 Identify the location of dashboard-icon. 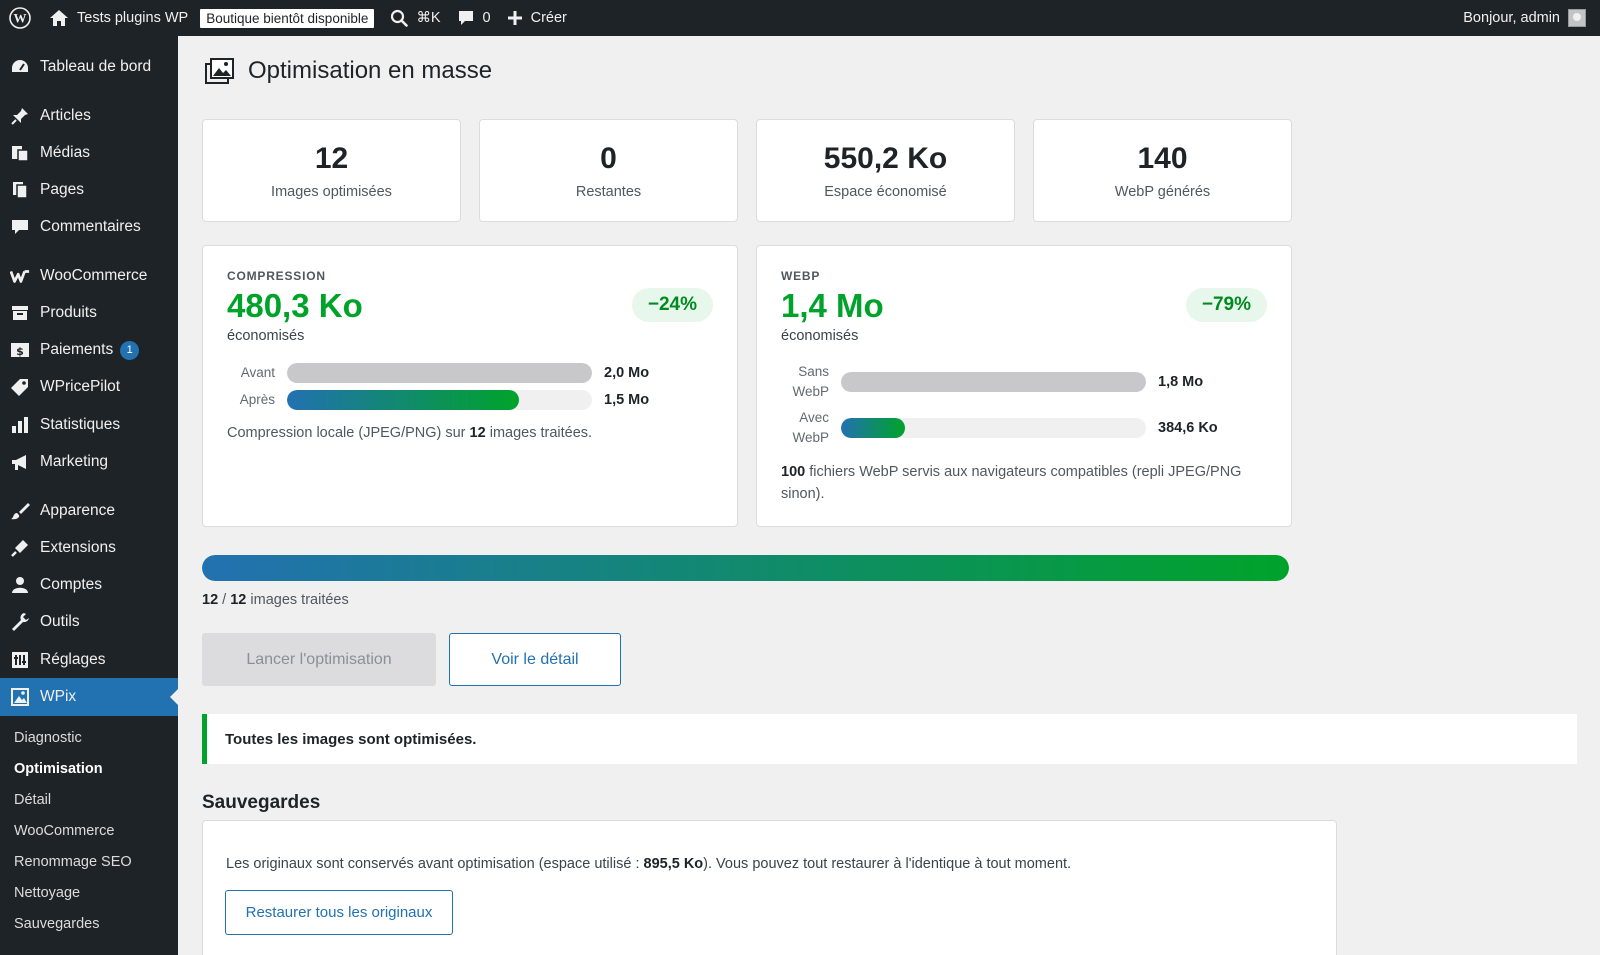
(20, 67).